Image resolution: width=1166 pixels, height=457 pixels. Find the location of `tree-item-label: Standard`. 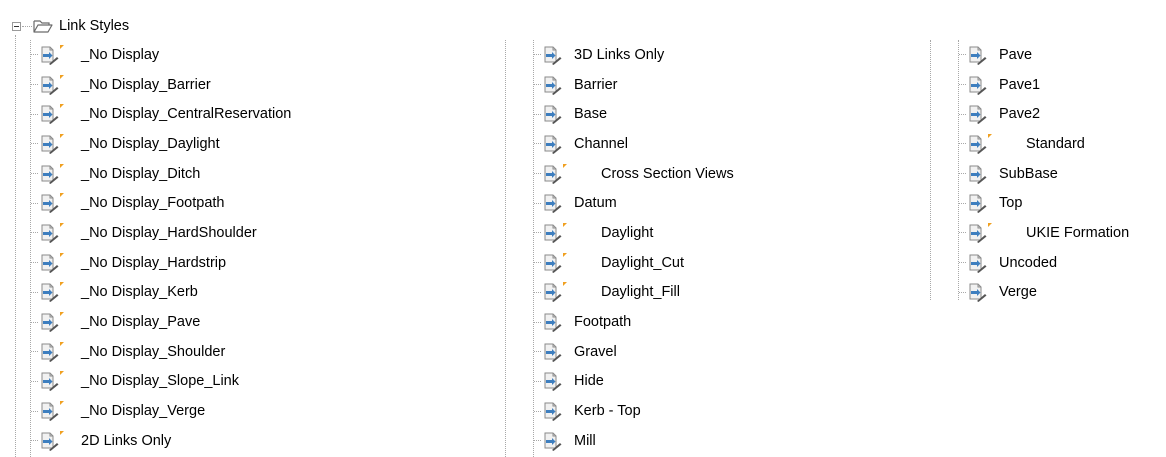

tree-item-label: Standard is located at coordinates (1055, 143).